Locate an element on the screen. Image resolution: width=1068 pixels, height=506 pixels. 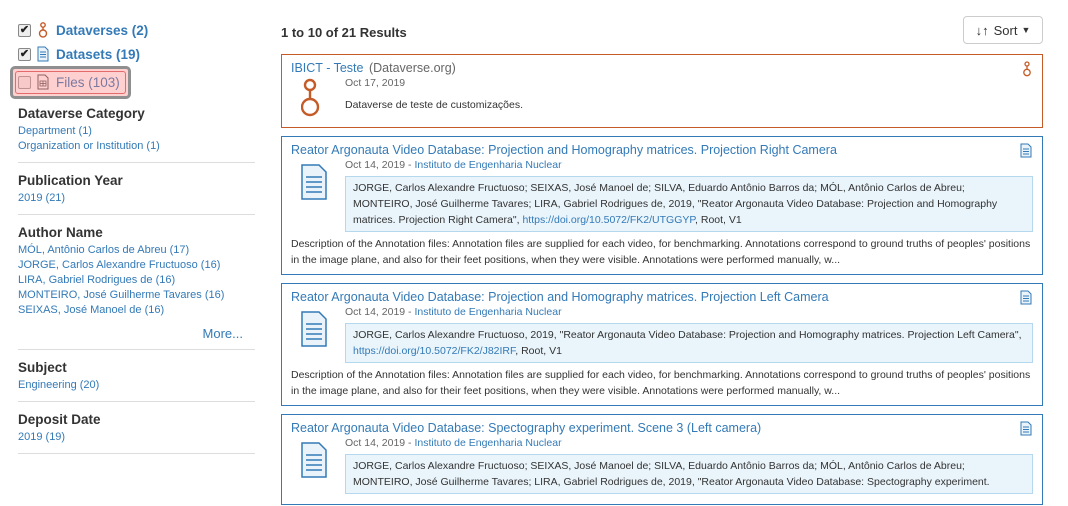
results-count: 1 to 10 of 21 Results is located at coordinates (344, 32).